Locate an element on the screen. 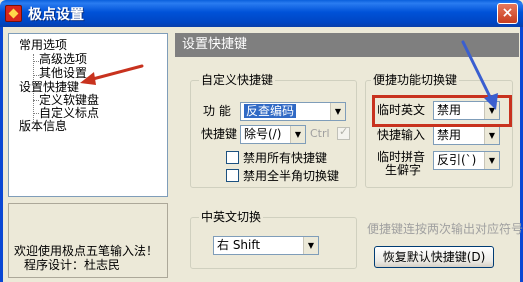 The height and width of the screenshot is (282, 523). welcome-box: 欢迎使用极点五笔输入法！ 程序设计：杜志民 is located at coordinates (88, 240).